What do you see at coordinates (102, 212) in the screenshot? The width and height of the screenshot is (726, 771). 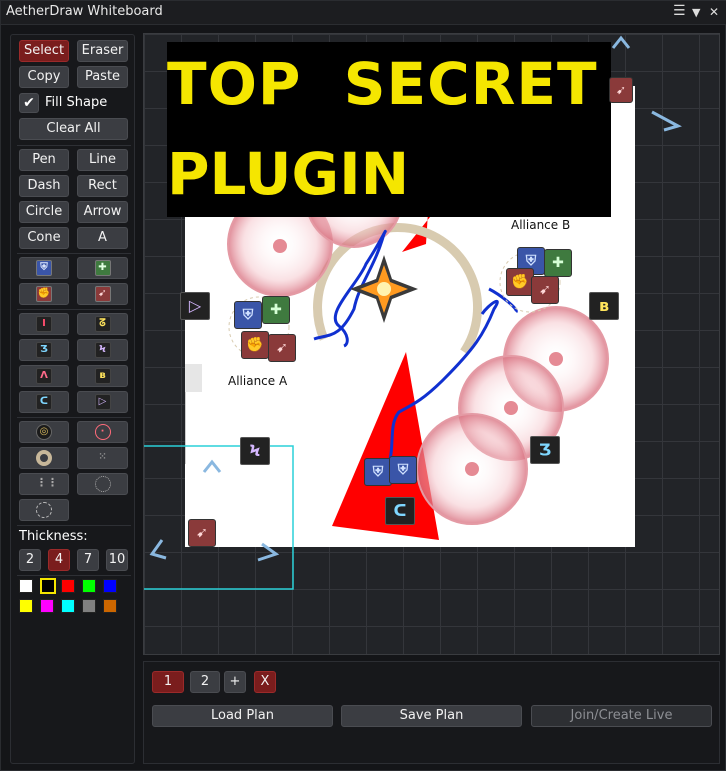 I see `arrow-button: Arrow` at bounding box center [102, 212].